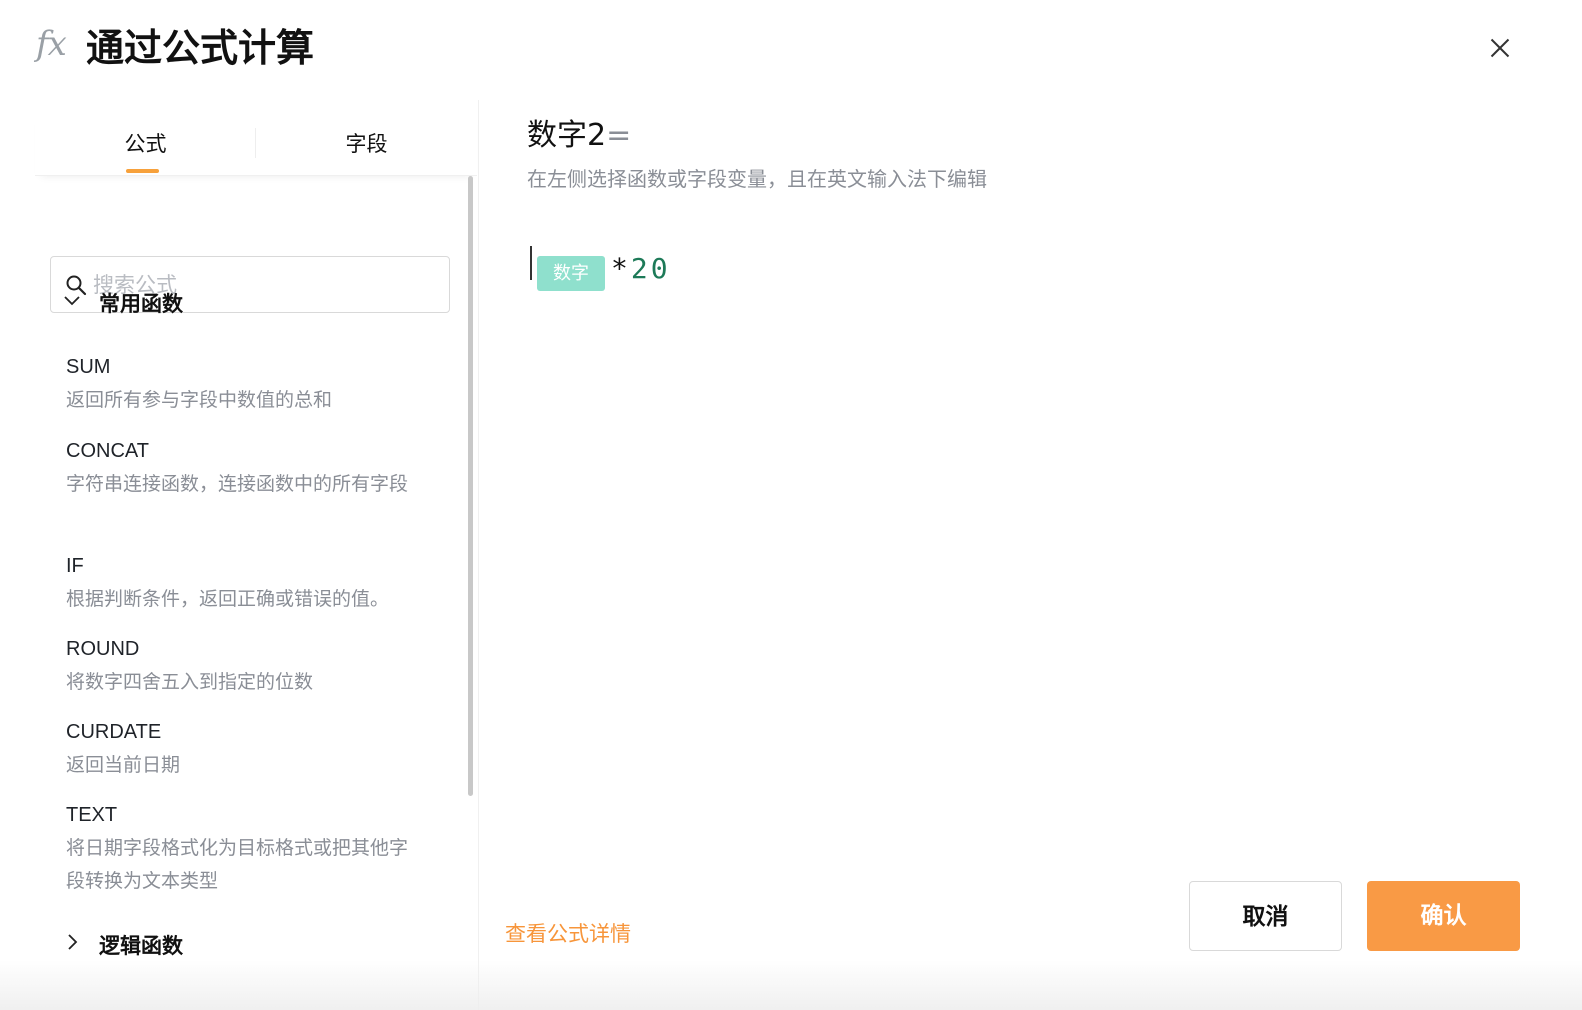 The image size is (1582, 1010). I want to click on function-item-text: TEXT 将日期字段格式化为目标格式或把其他字段转换为文本类型, so click(246, 849).